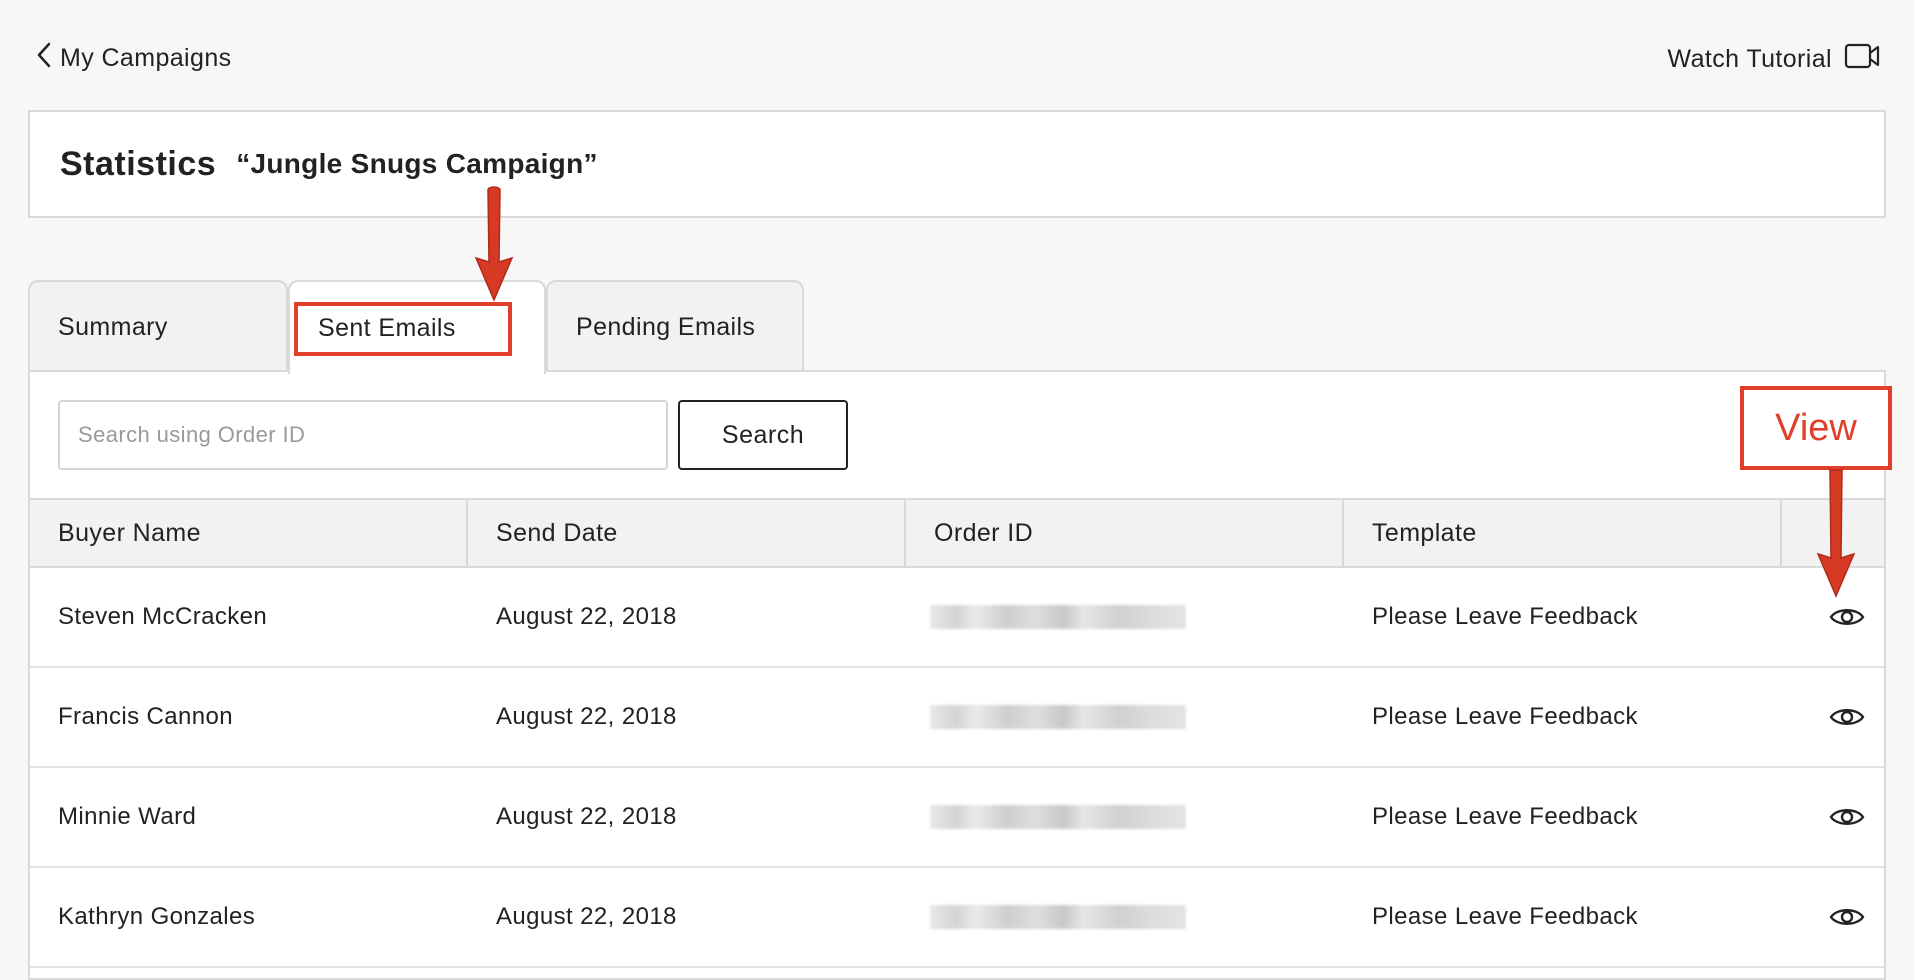 This screenshot has height=980, width=1914. What do you see at coordinates (146, 58) in the screenshot?
I see `back-link-label: My Campaigns` at bounding box center [146, 58].